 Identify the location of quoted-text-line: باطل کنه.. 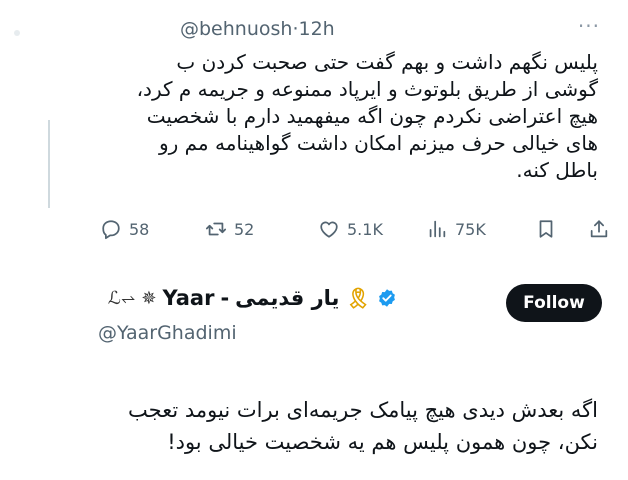
(557, 170).